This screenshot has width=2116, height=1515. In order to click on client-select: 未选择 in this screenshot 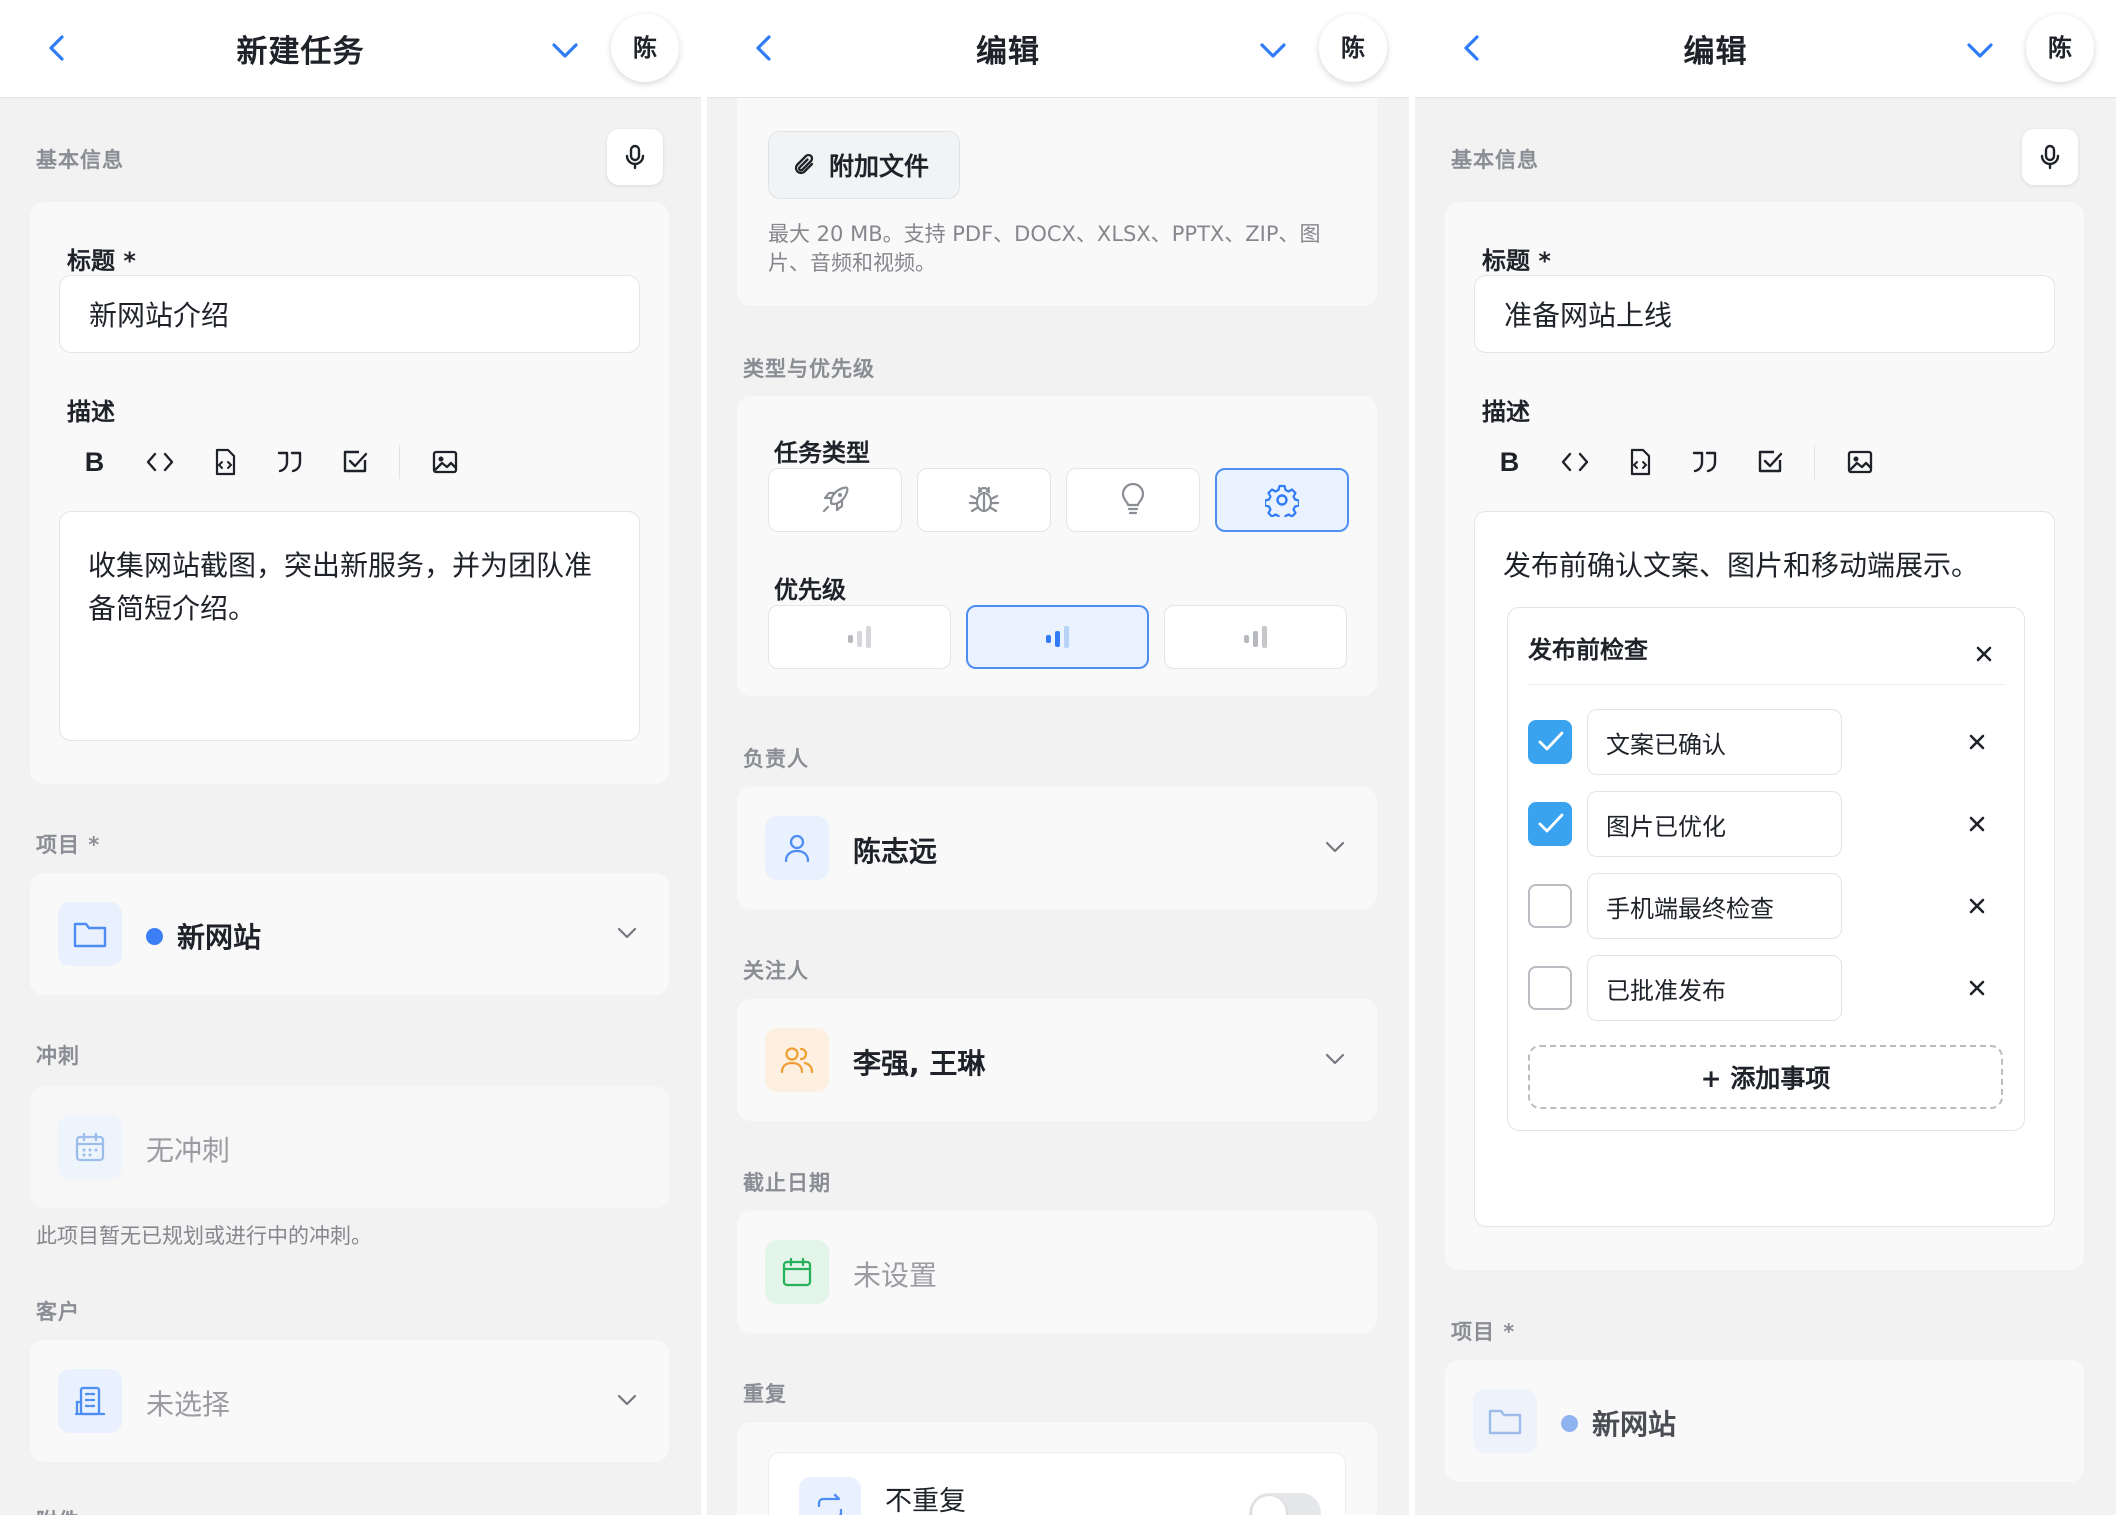, I will do `click(349, 1401)`.